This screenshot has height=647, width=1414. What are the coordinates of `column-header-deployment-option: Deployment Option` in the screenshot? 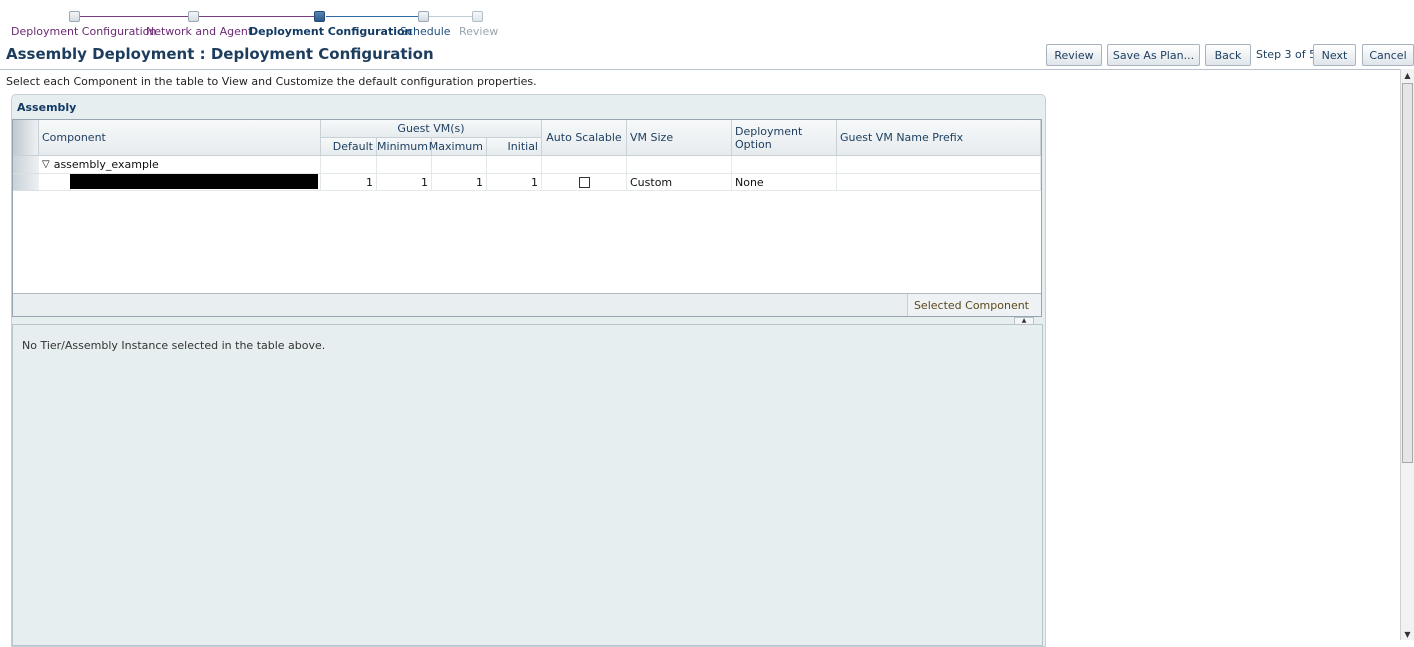 It's located at (784, 138).